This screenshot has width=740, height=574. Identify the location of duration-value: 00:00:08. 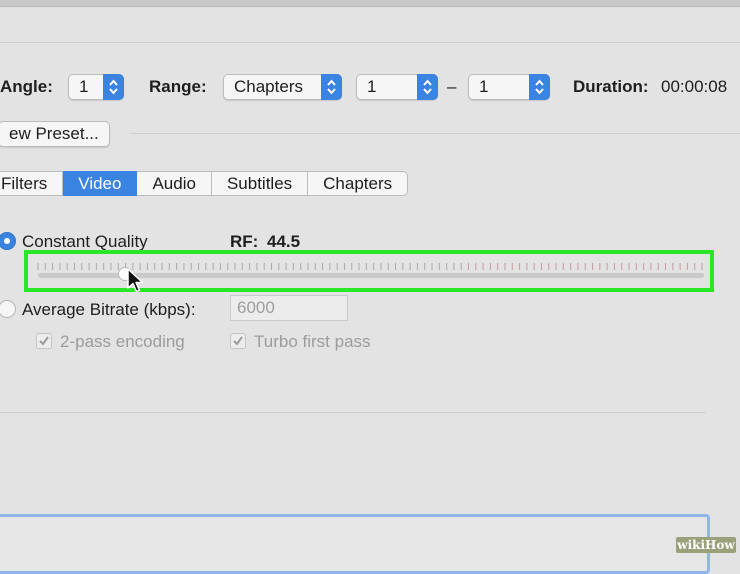
(694, 86).